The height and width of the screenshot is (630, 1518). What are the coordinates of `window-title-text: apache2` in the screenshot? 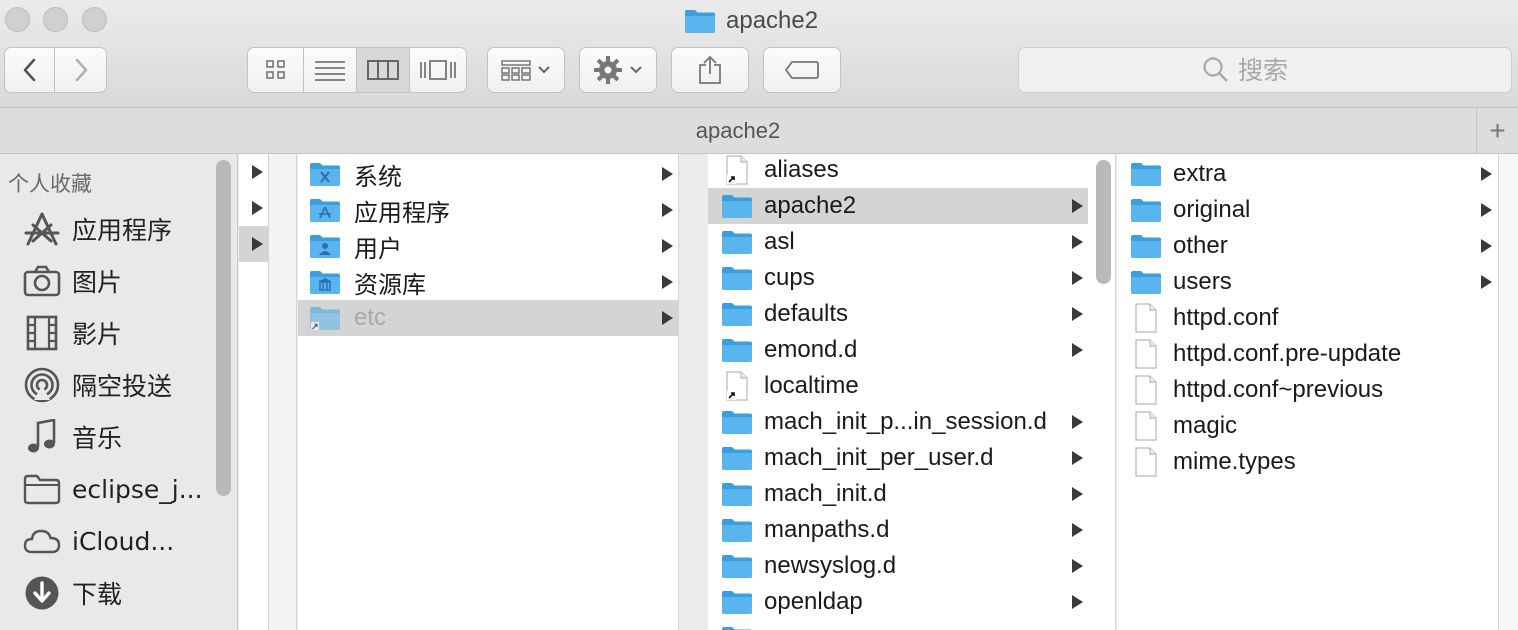 It's located at (772, 20).